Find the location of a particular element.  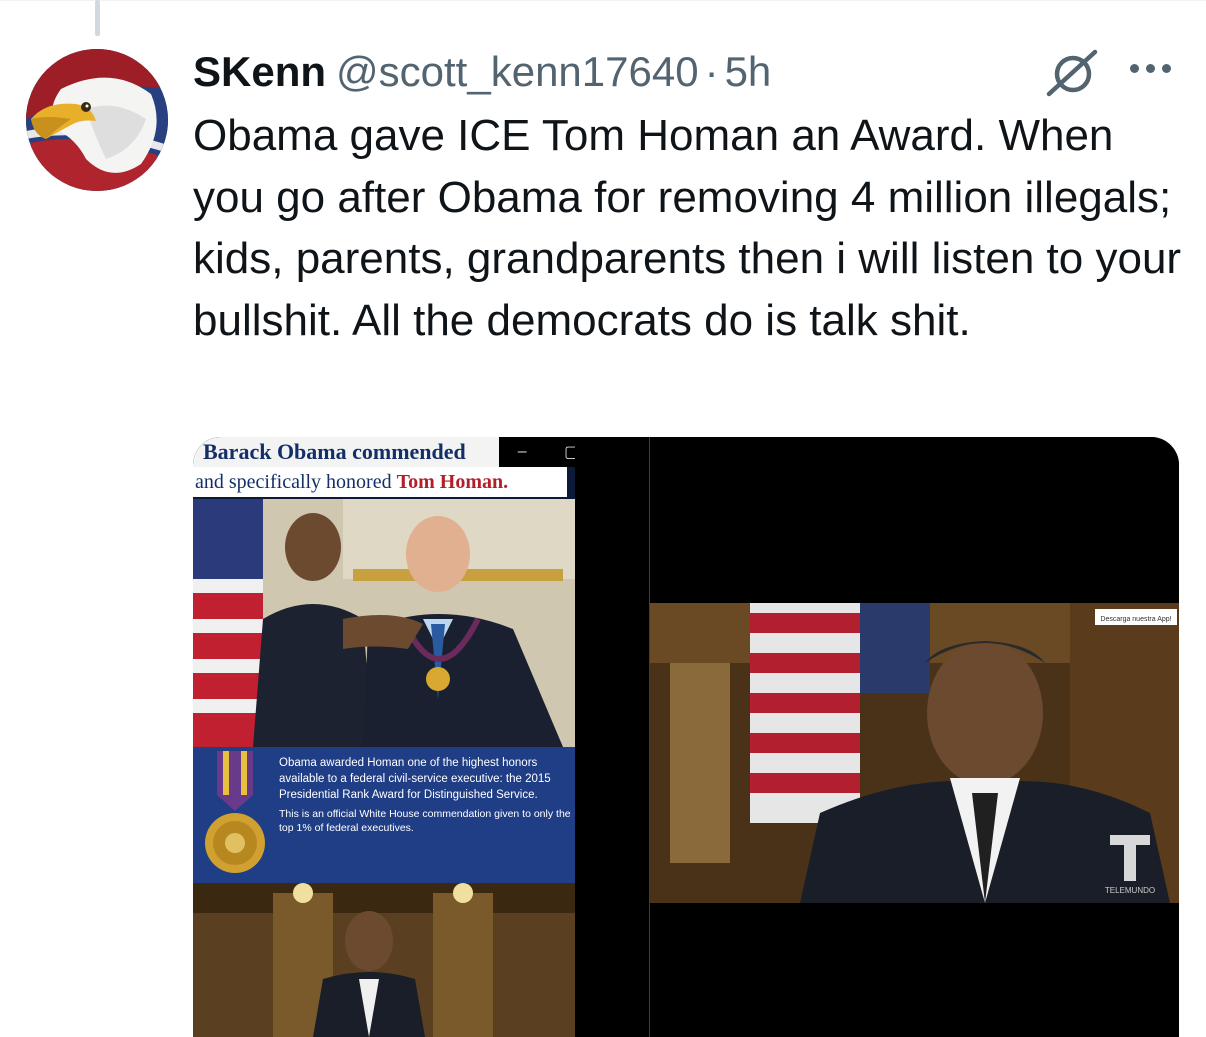

eagle-avatar-icon is located at coordinates (97, 120).